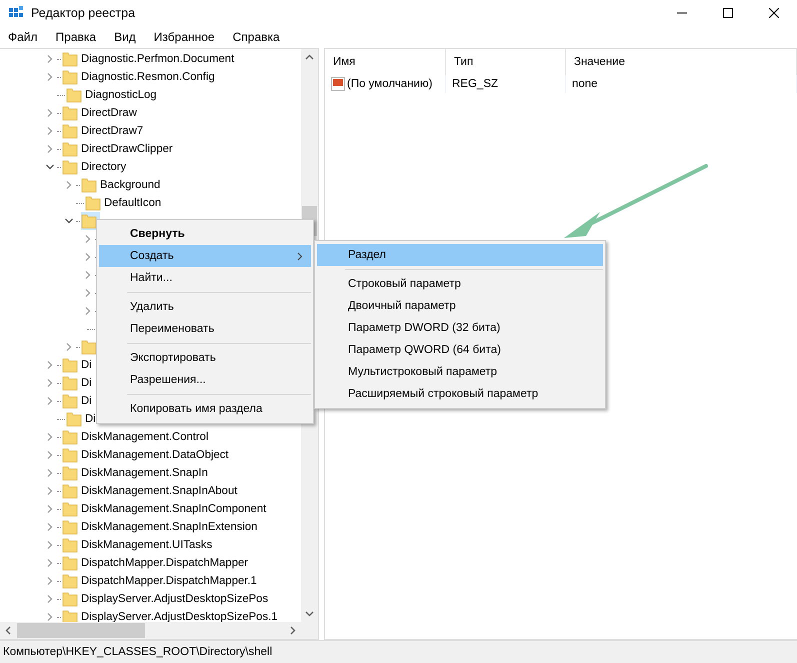  I want to click on string-value-icon, so click(338, 84).